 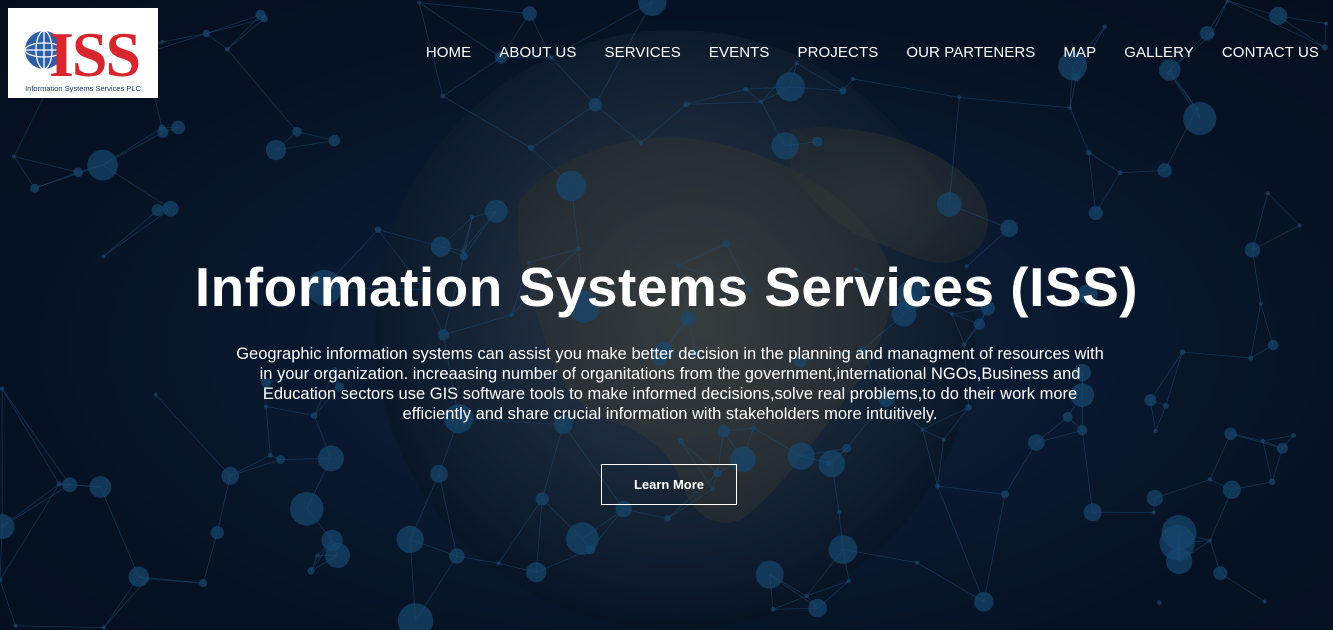 What do you see at coordinates (739, 53) in the screenshot?
I see `nav-events: EVENTS` at bounding box center [739, 53].